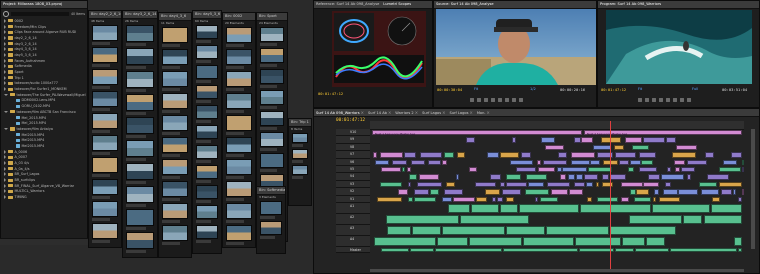 This screenshot has width=760, height=274. I want to click on step-forward-button, so click(500, 100).